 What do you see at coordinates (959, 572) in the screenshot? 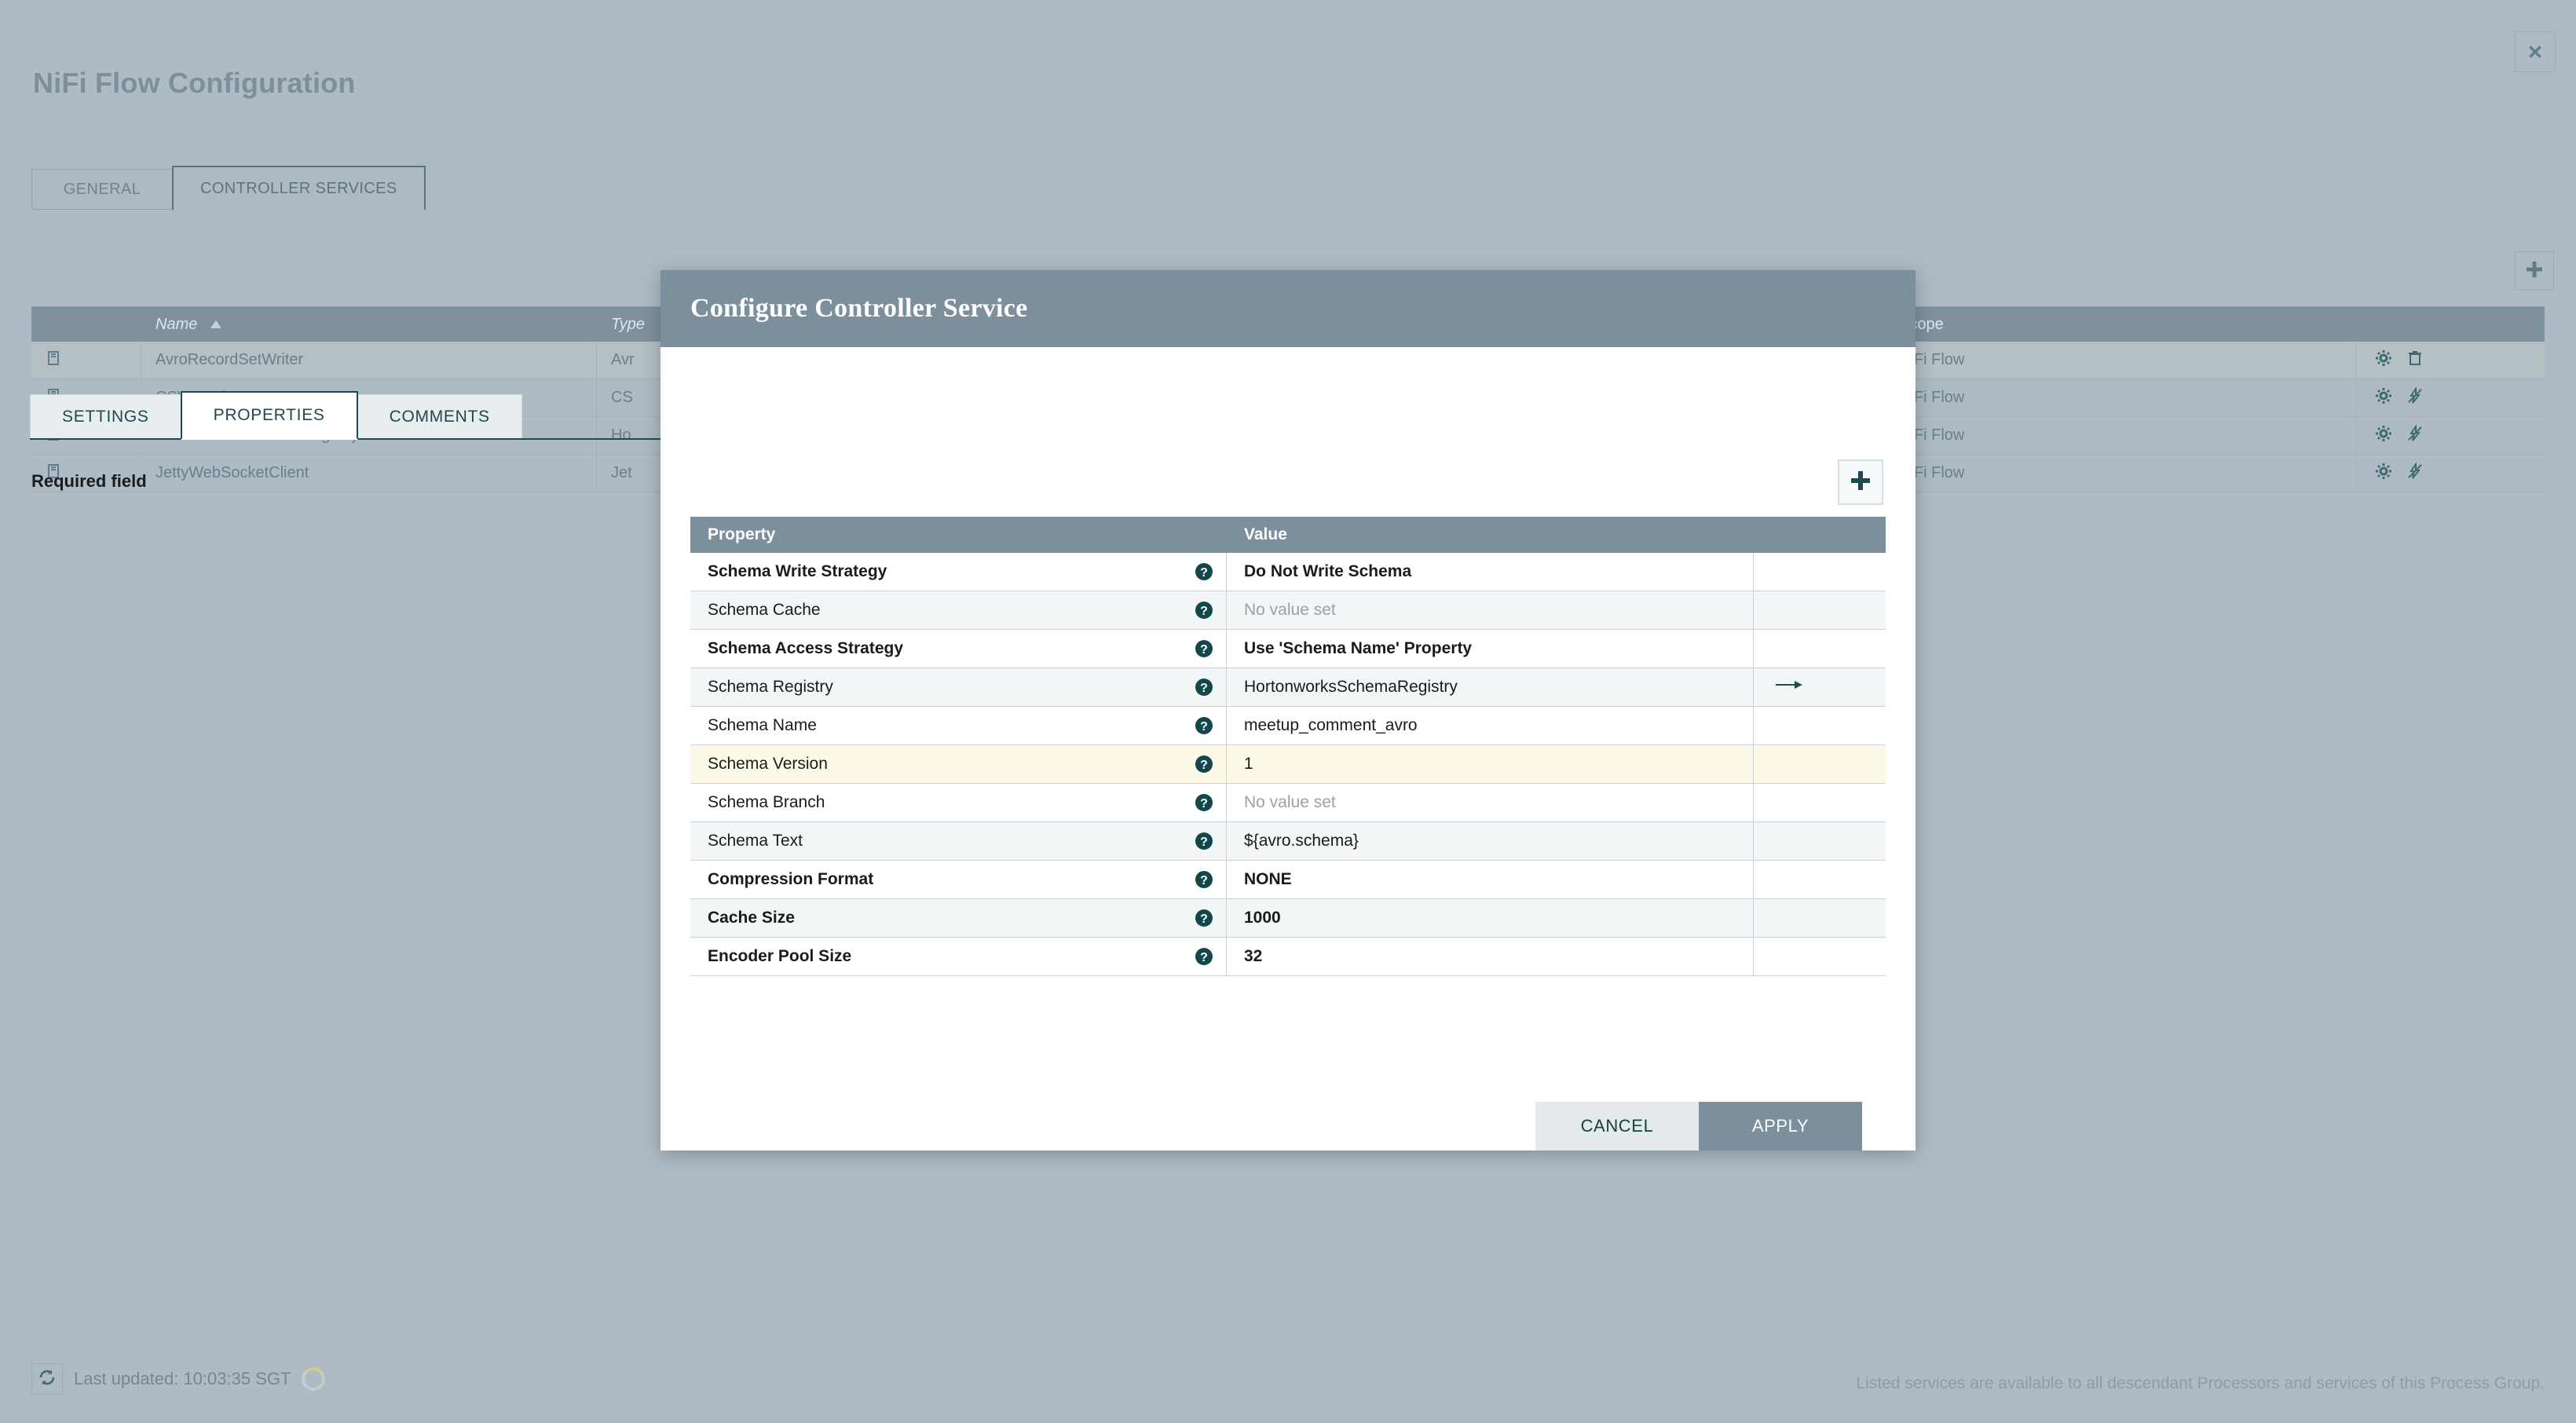
I see `property-name: Schema Write Strategy?` at bounding box center [959, 572].